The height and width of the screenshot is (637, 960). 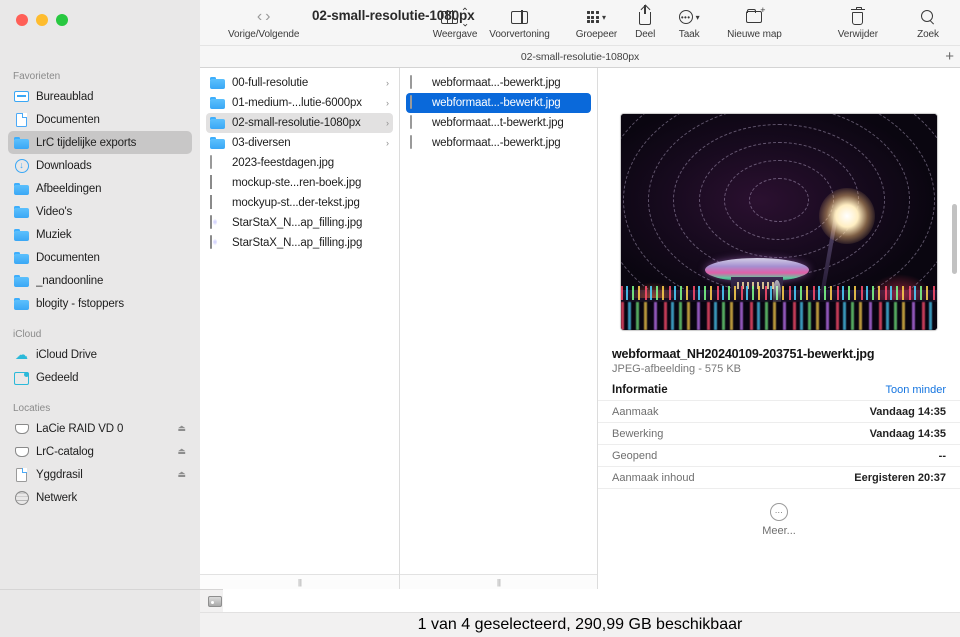 I want to click on minimize-button, so click(x=42, y=20).